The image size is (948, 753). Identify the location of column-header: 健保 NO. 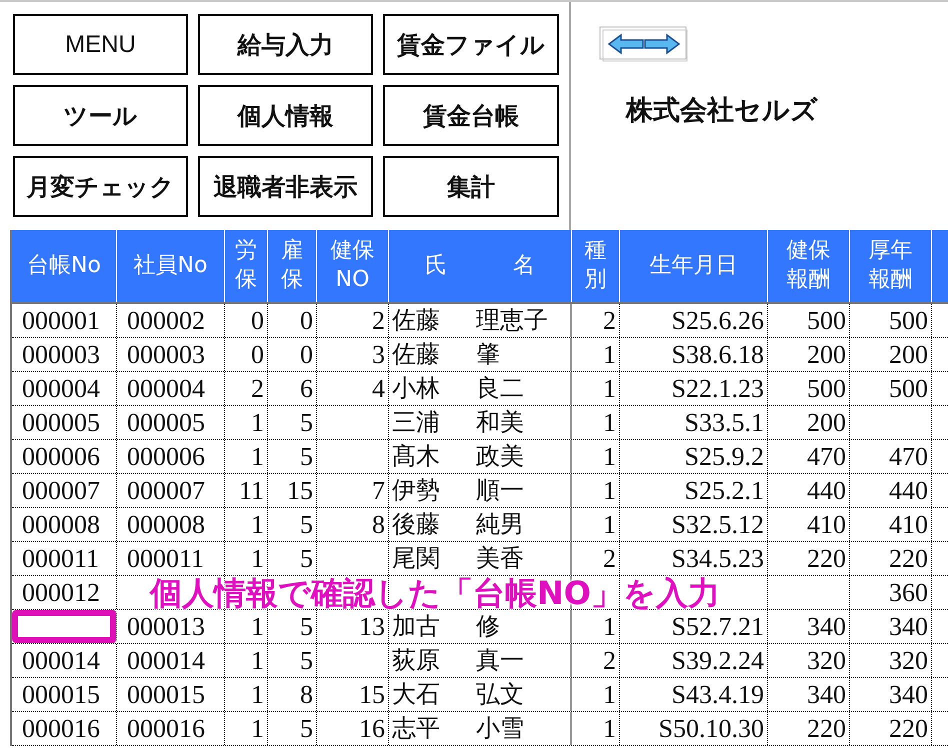
(353, 266).